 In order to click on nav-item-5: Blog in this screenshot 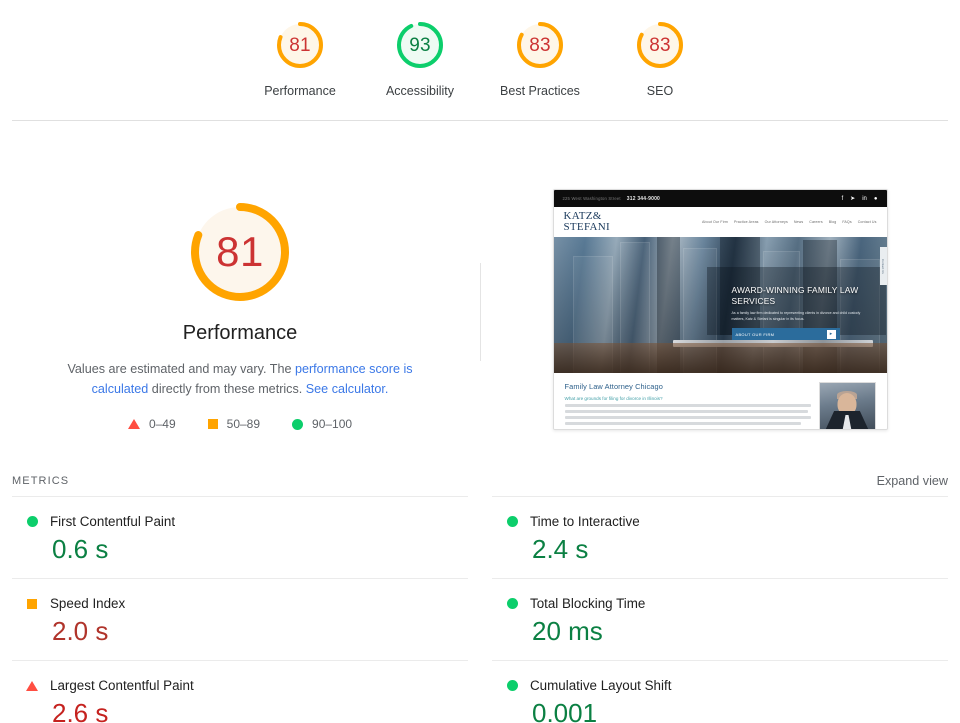, I will do `click(832, 222)`.